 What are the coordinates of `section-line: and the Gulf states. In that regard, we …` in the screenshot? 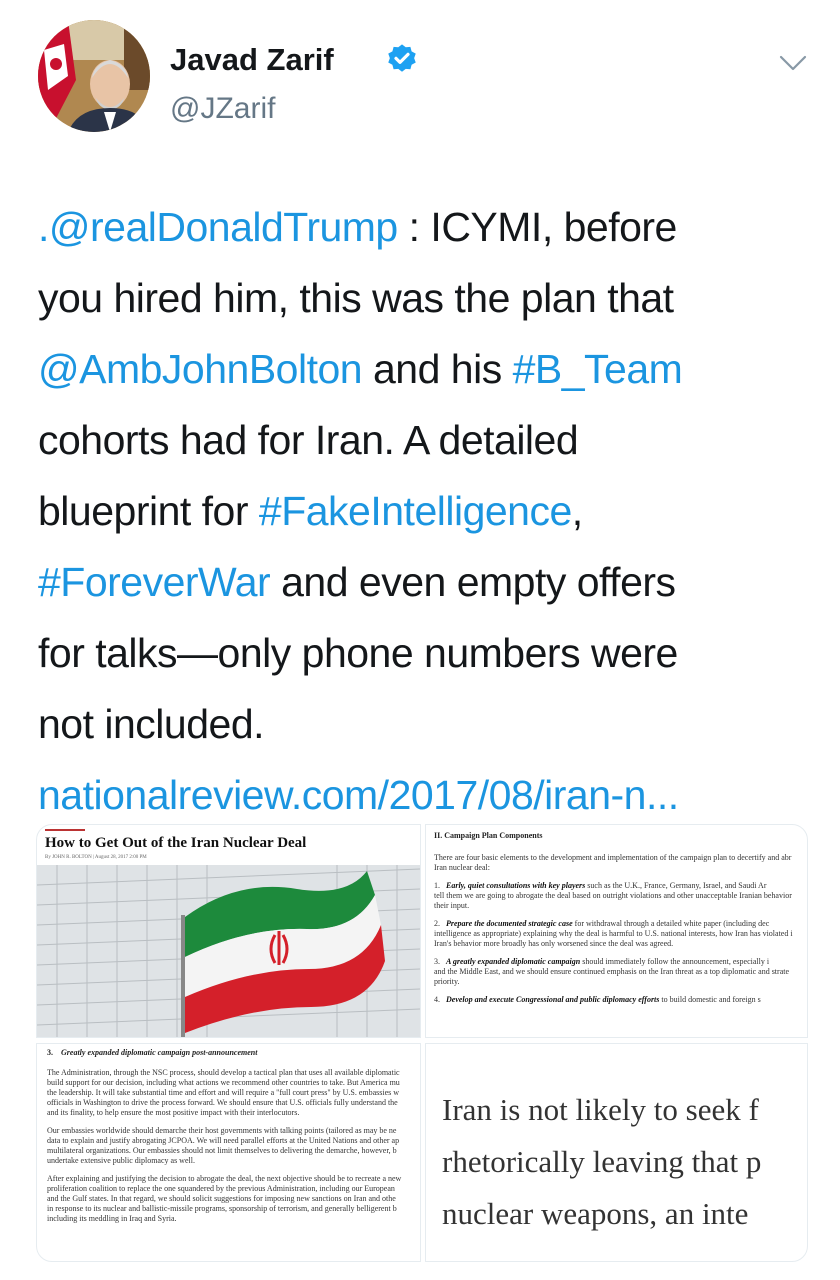 It's located at (221, 1198).